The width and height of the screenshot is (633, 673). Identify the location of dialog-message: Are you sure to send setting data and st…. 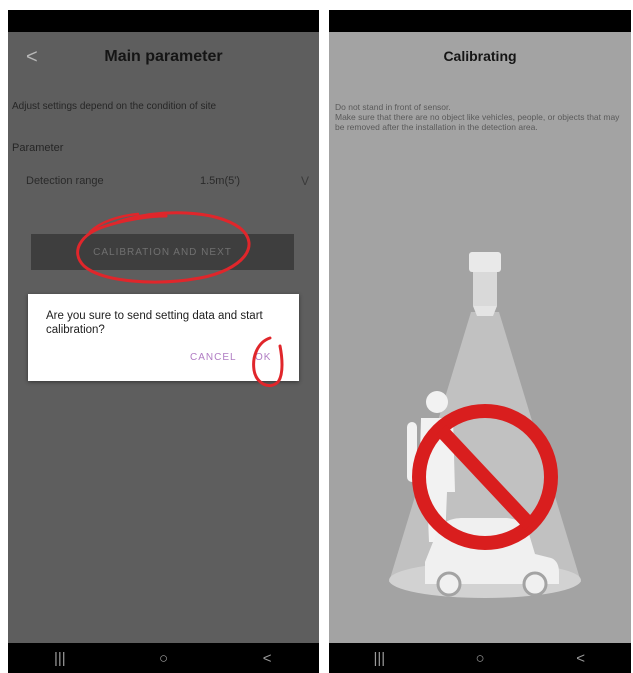
(154, 323).